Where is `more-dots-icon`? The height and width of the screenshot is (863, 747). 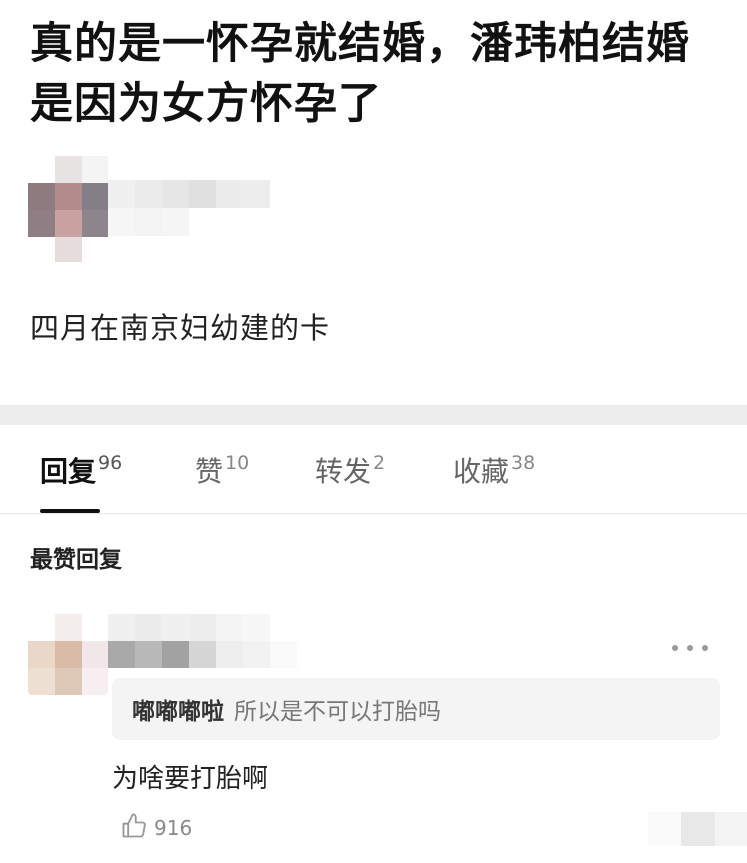
more-dots-icon is located at coordinates (690, 648).